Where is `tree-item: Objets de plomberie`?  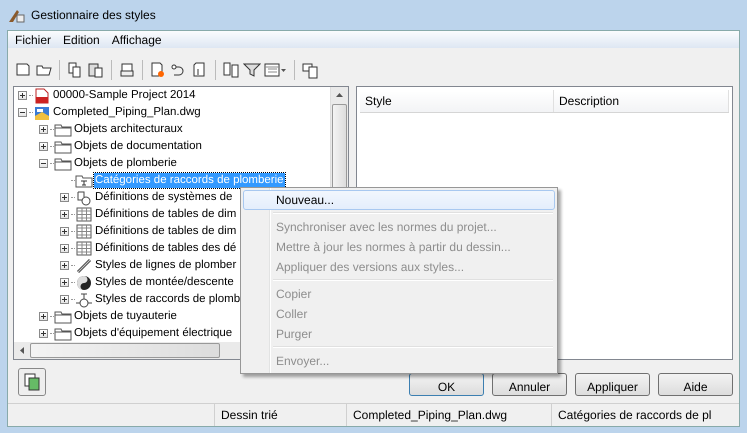 tree-item: Objets de plomberie is located at coordinates (125, 164).